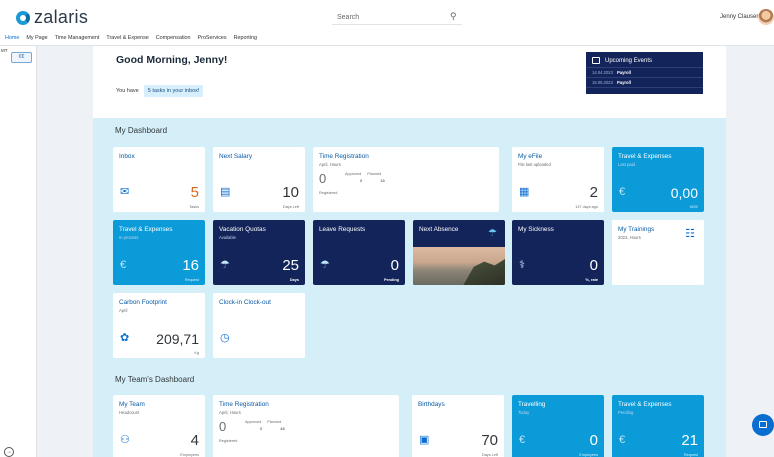 This screenshot has height=457, width=774. I want to click on event-date: 15.05.2023, so click(602, 82).